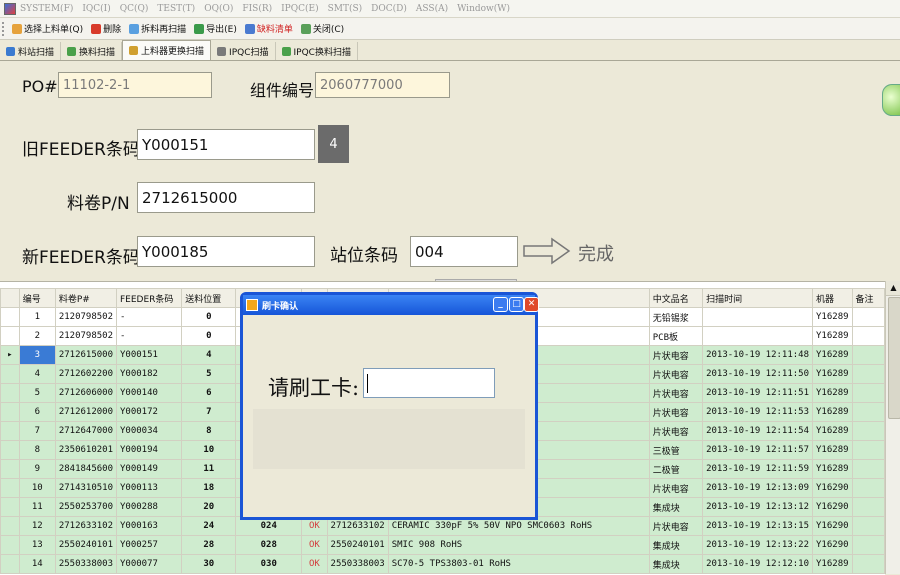 This screenshot has height=575, width=900. Describe the element at coordinates (382, 85) in the screenshot. I see `assembly-field: 2060777000` at that location.